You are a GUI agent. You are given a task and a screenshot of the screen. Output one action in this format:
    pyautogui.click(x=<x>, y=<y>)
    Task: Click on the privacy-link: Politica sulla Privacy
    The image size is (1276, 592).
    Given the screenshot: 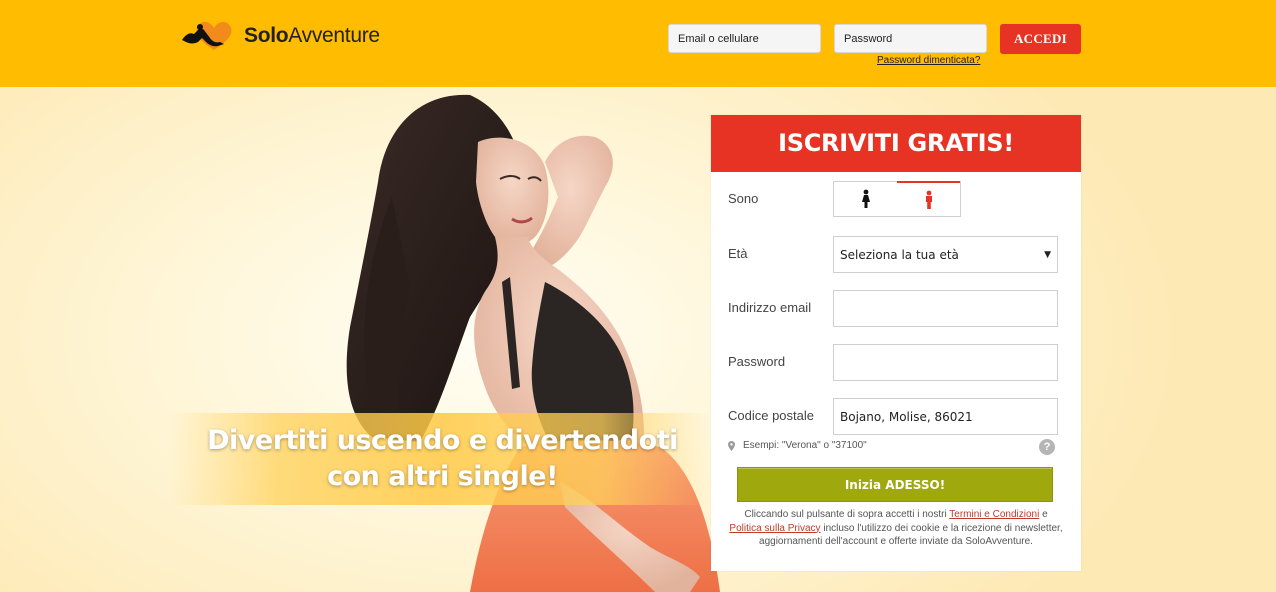 What is the action you would take?
    pyautogui.click(x=774, y=528)
    